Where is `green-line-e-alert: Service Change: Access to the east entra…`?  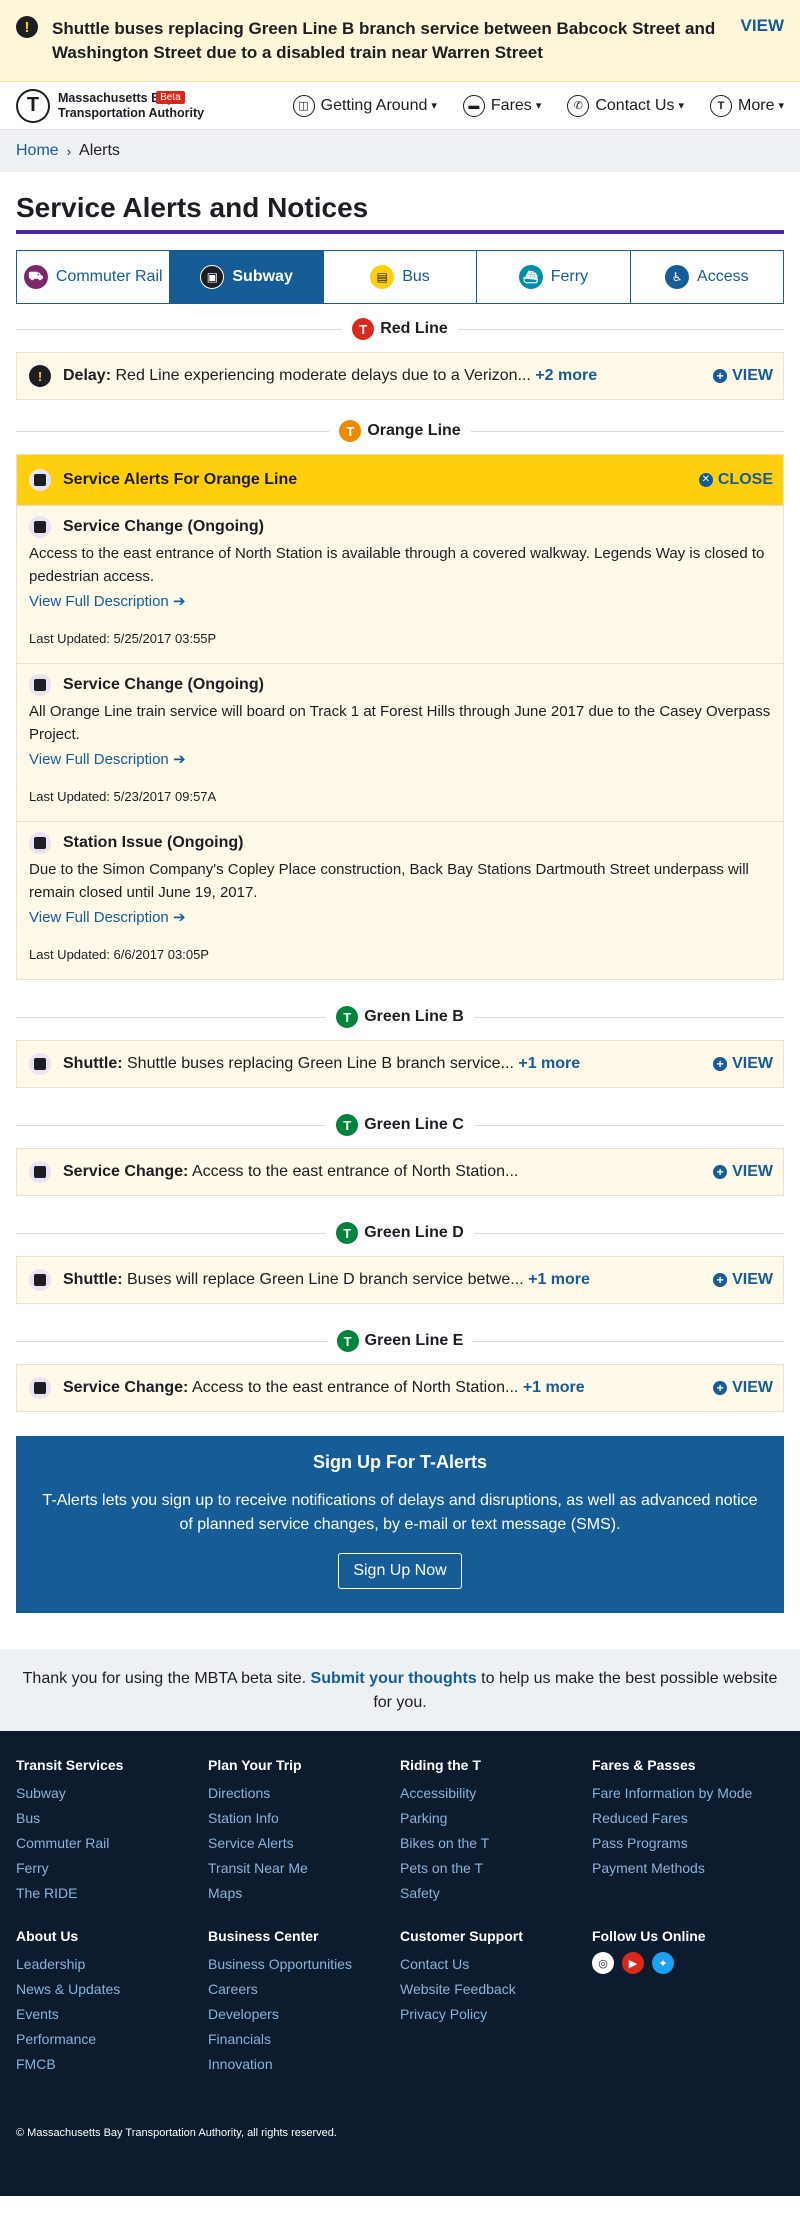 green-line-e-alert: Service Change: Access to the east entra… is located at coordinates (400, 1388).